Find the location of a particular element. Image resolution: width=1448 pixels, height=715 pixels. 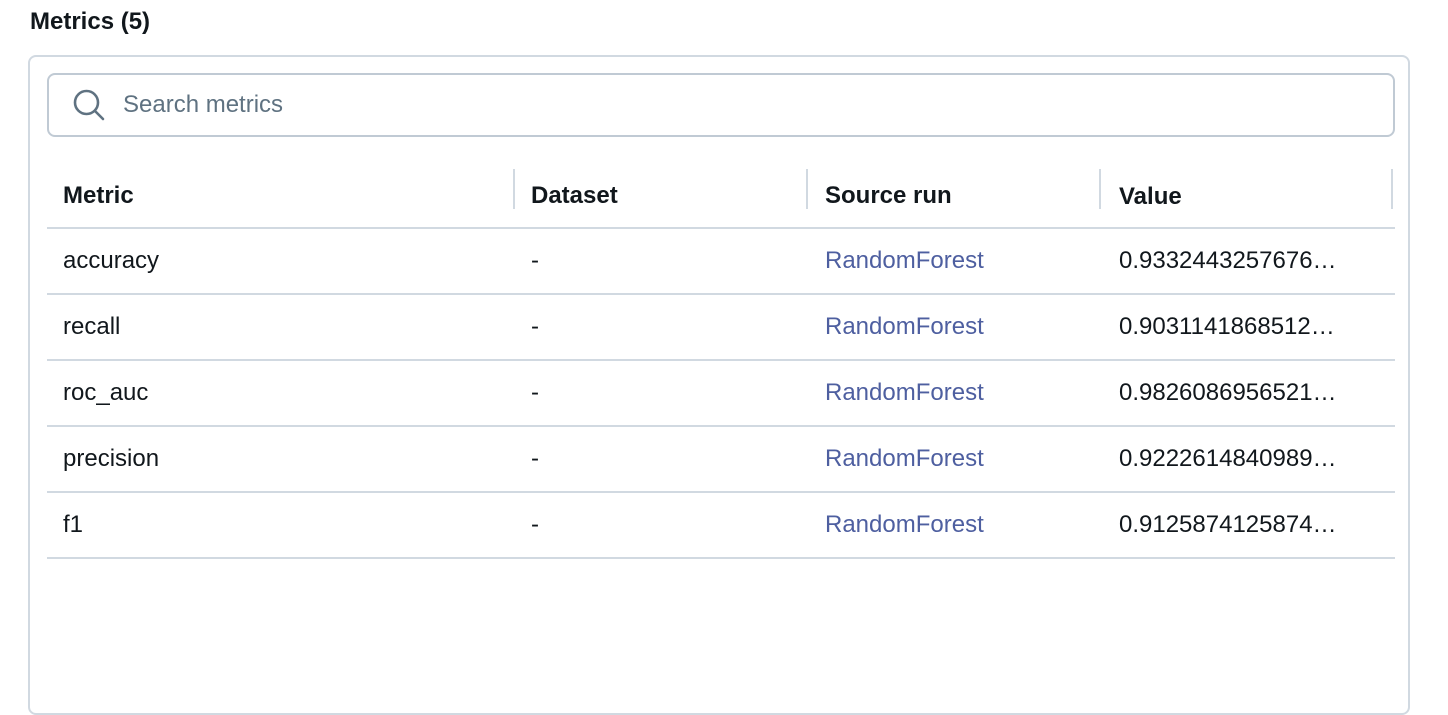

header-metric: Metric is located at coordinates (98, 196).